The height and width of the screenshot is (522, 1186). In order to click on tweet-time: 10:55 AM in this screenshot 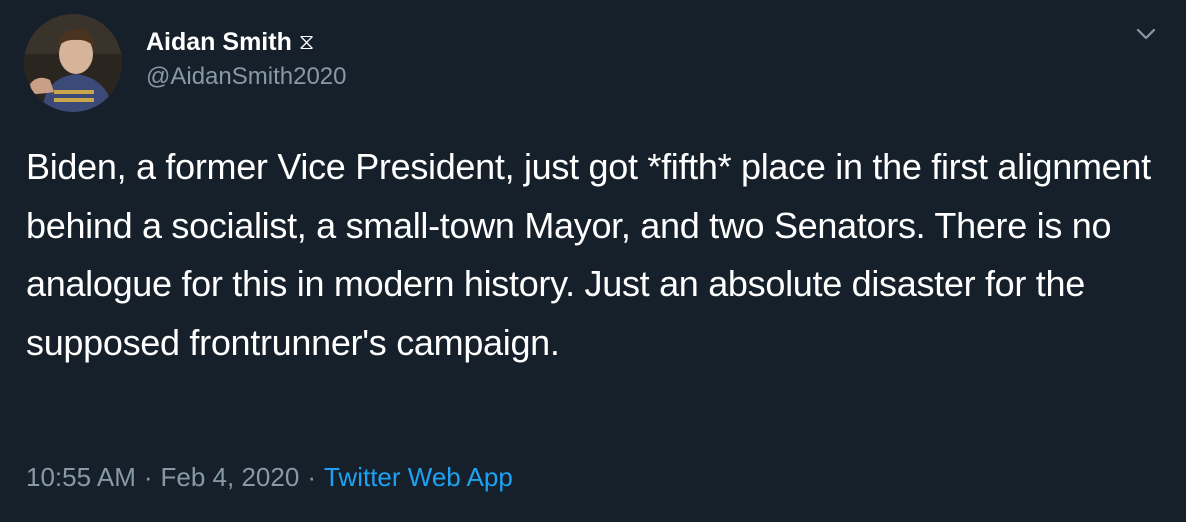, I will do `click(81, 477)`.